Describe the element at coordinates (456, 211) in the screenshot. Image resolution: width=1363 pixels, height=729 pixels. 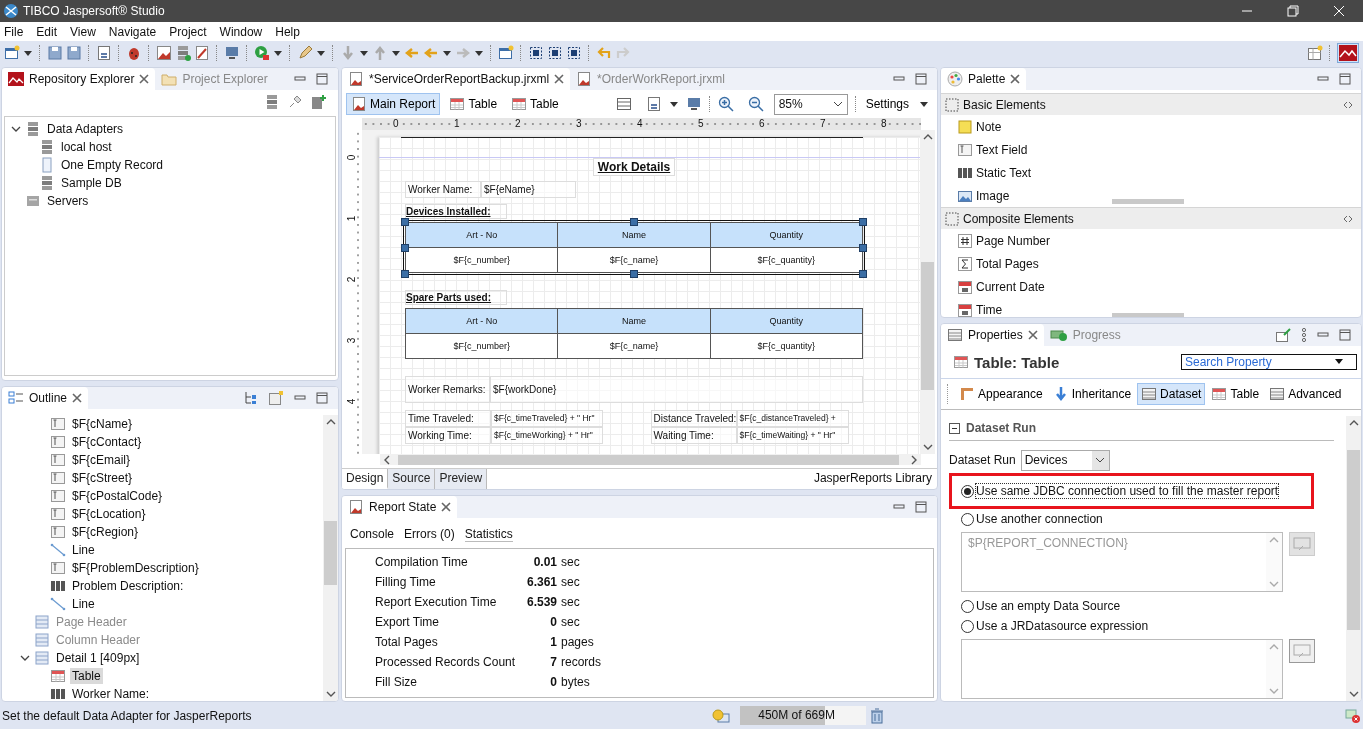
I see `section-heading: Devices Installed:` at that location.